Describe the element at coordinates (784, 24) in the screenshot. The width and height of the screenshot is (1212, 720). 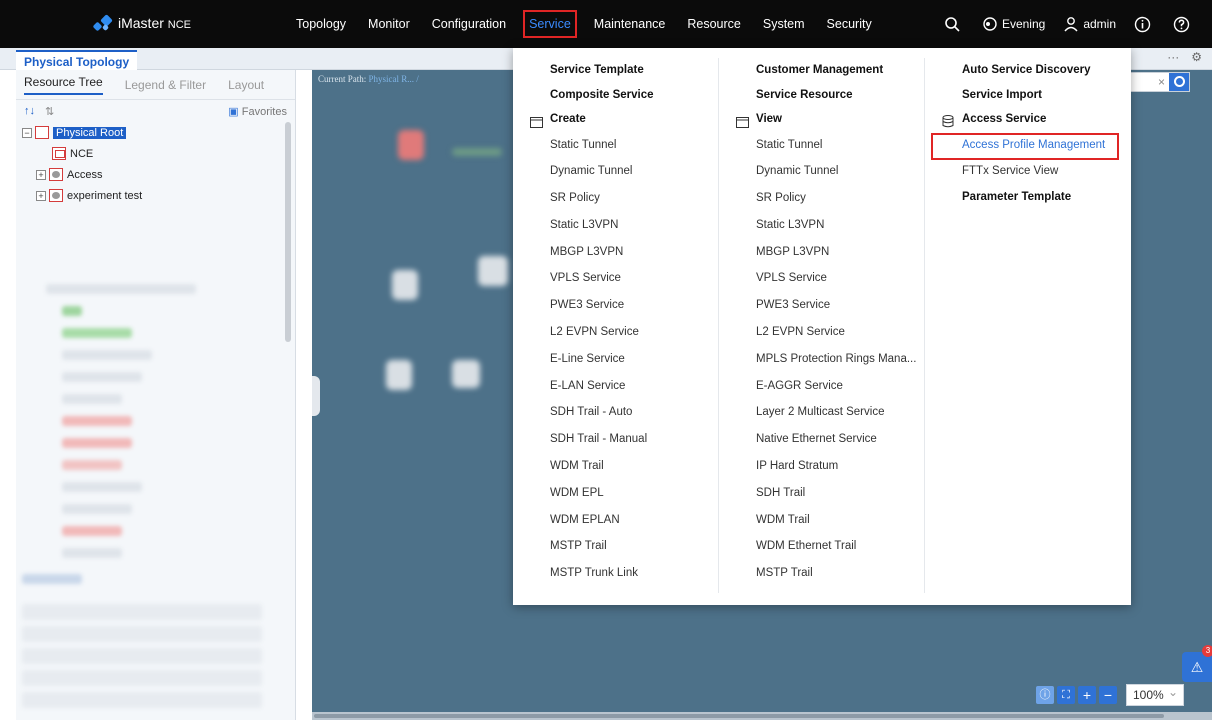
I see `menu-system: System` at that location.